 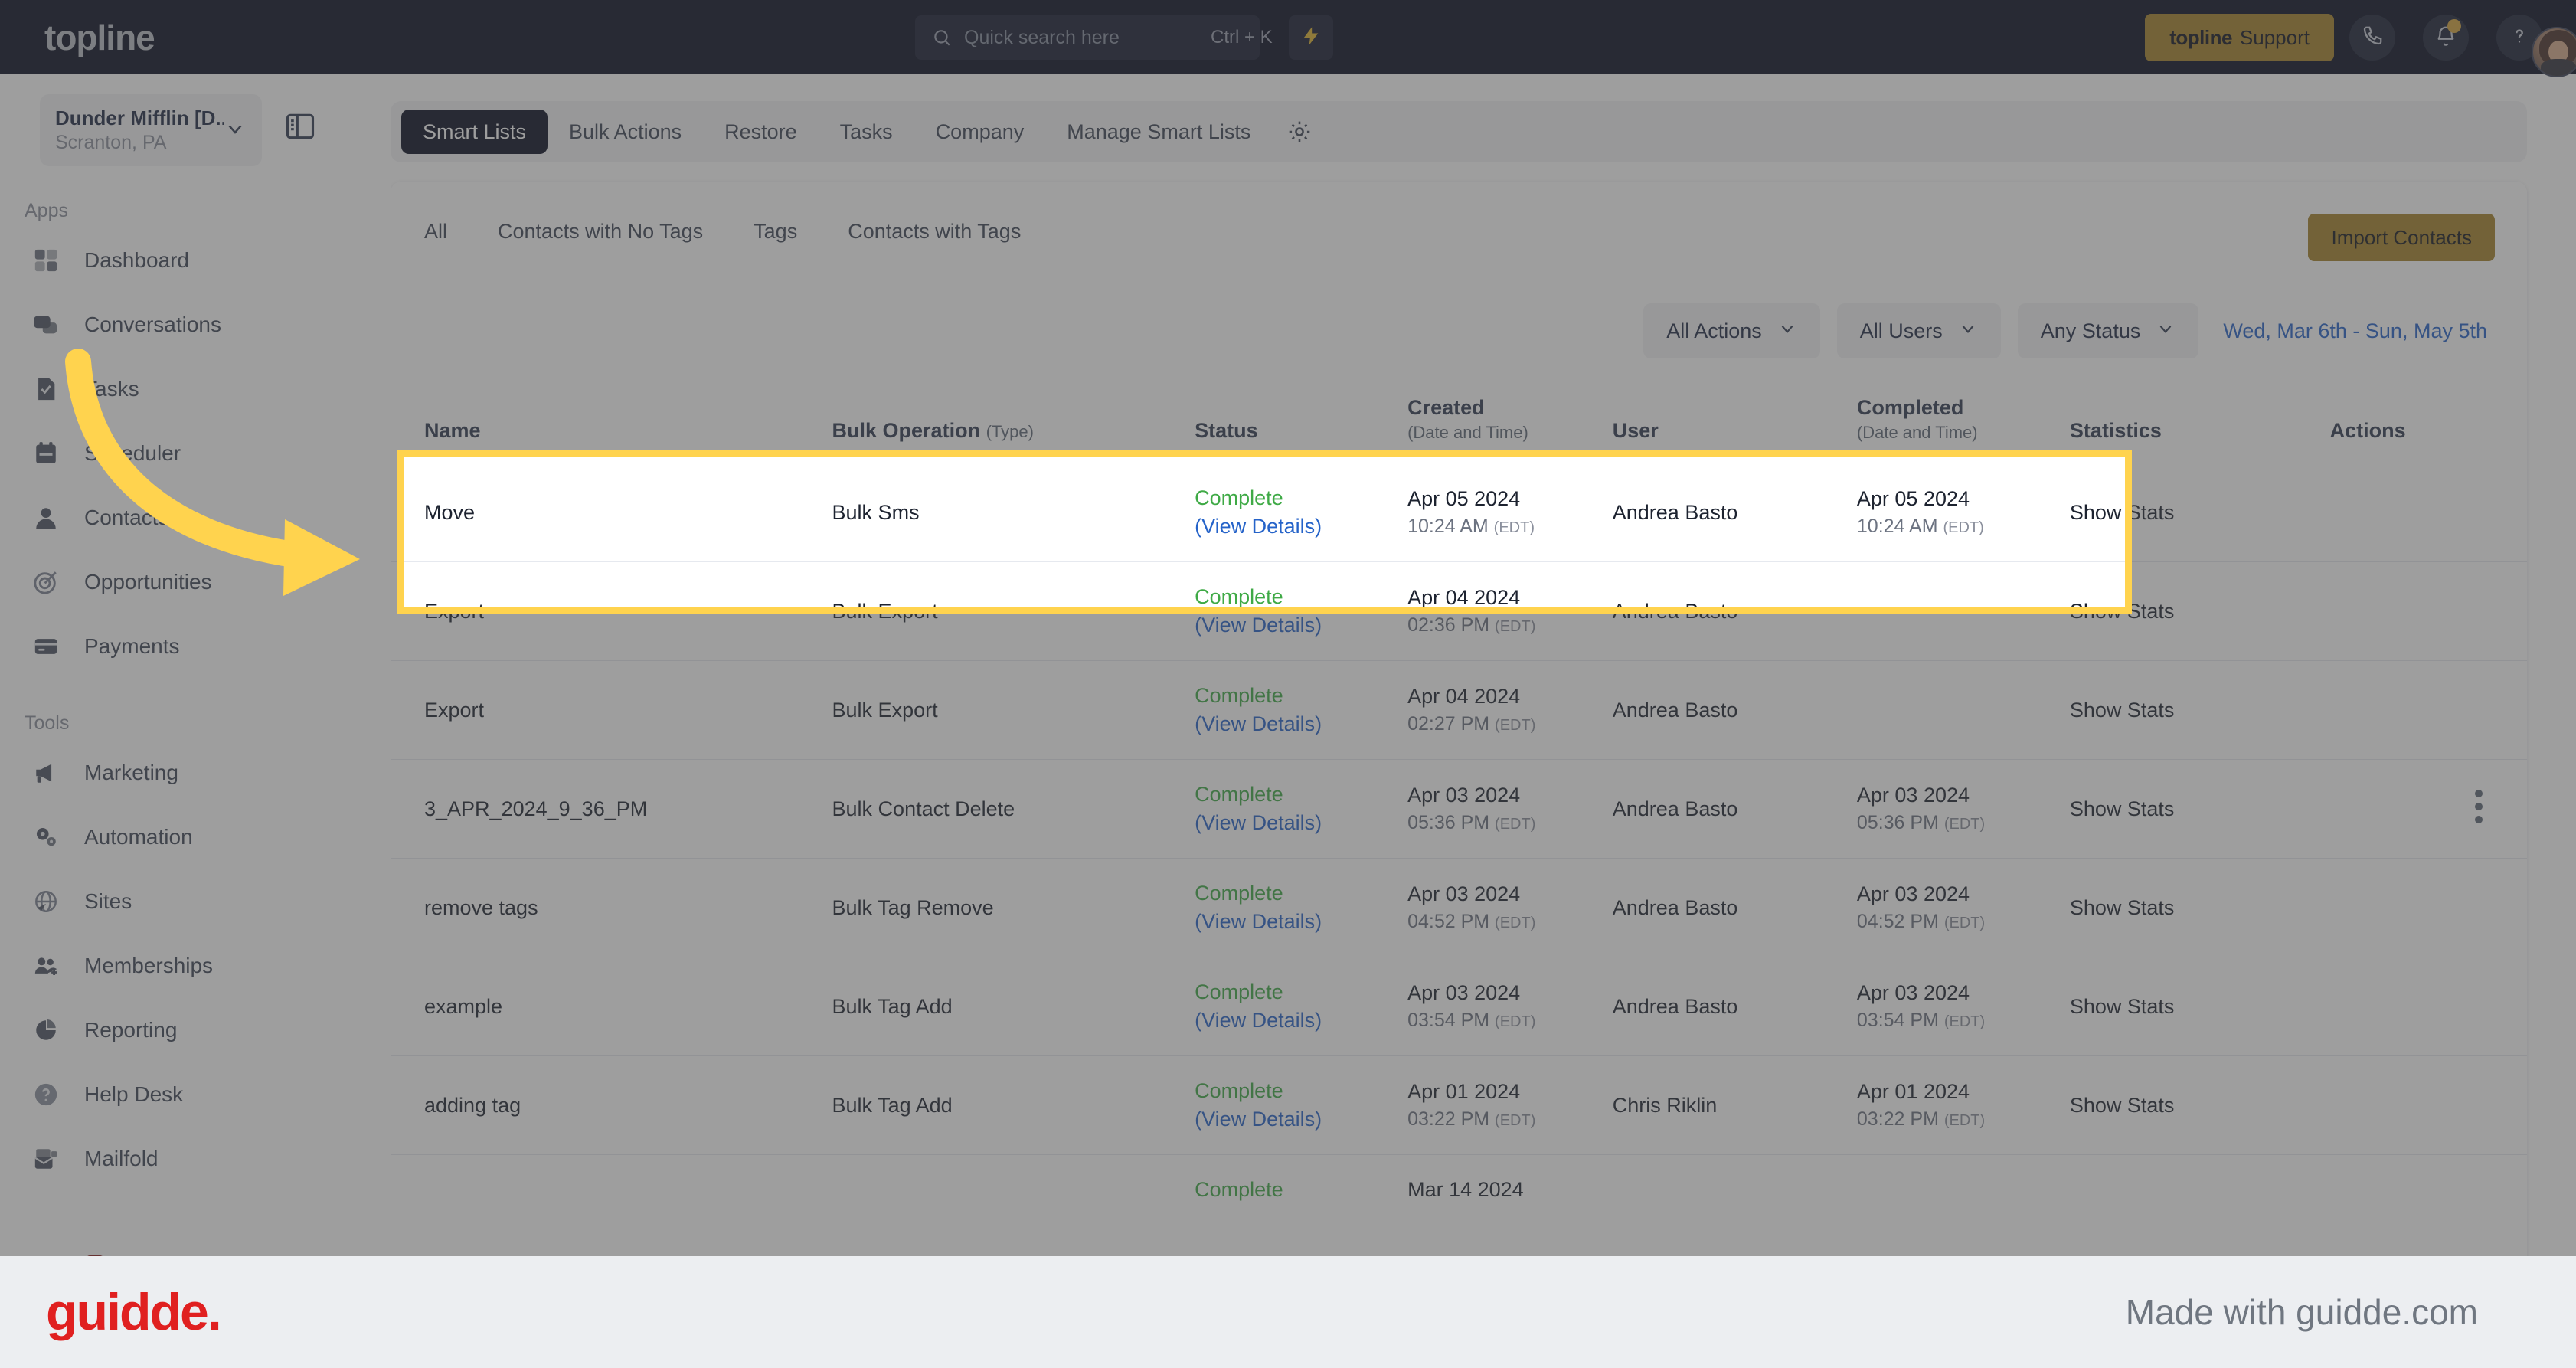 What do you see at coordinates (1013, 422) in the screenshot?
I see `column-header-bulk-operation: Bulk Operation (Type)` at bounding box center [1013, 422].